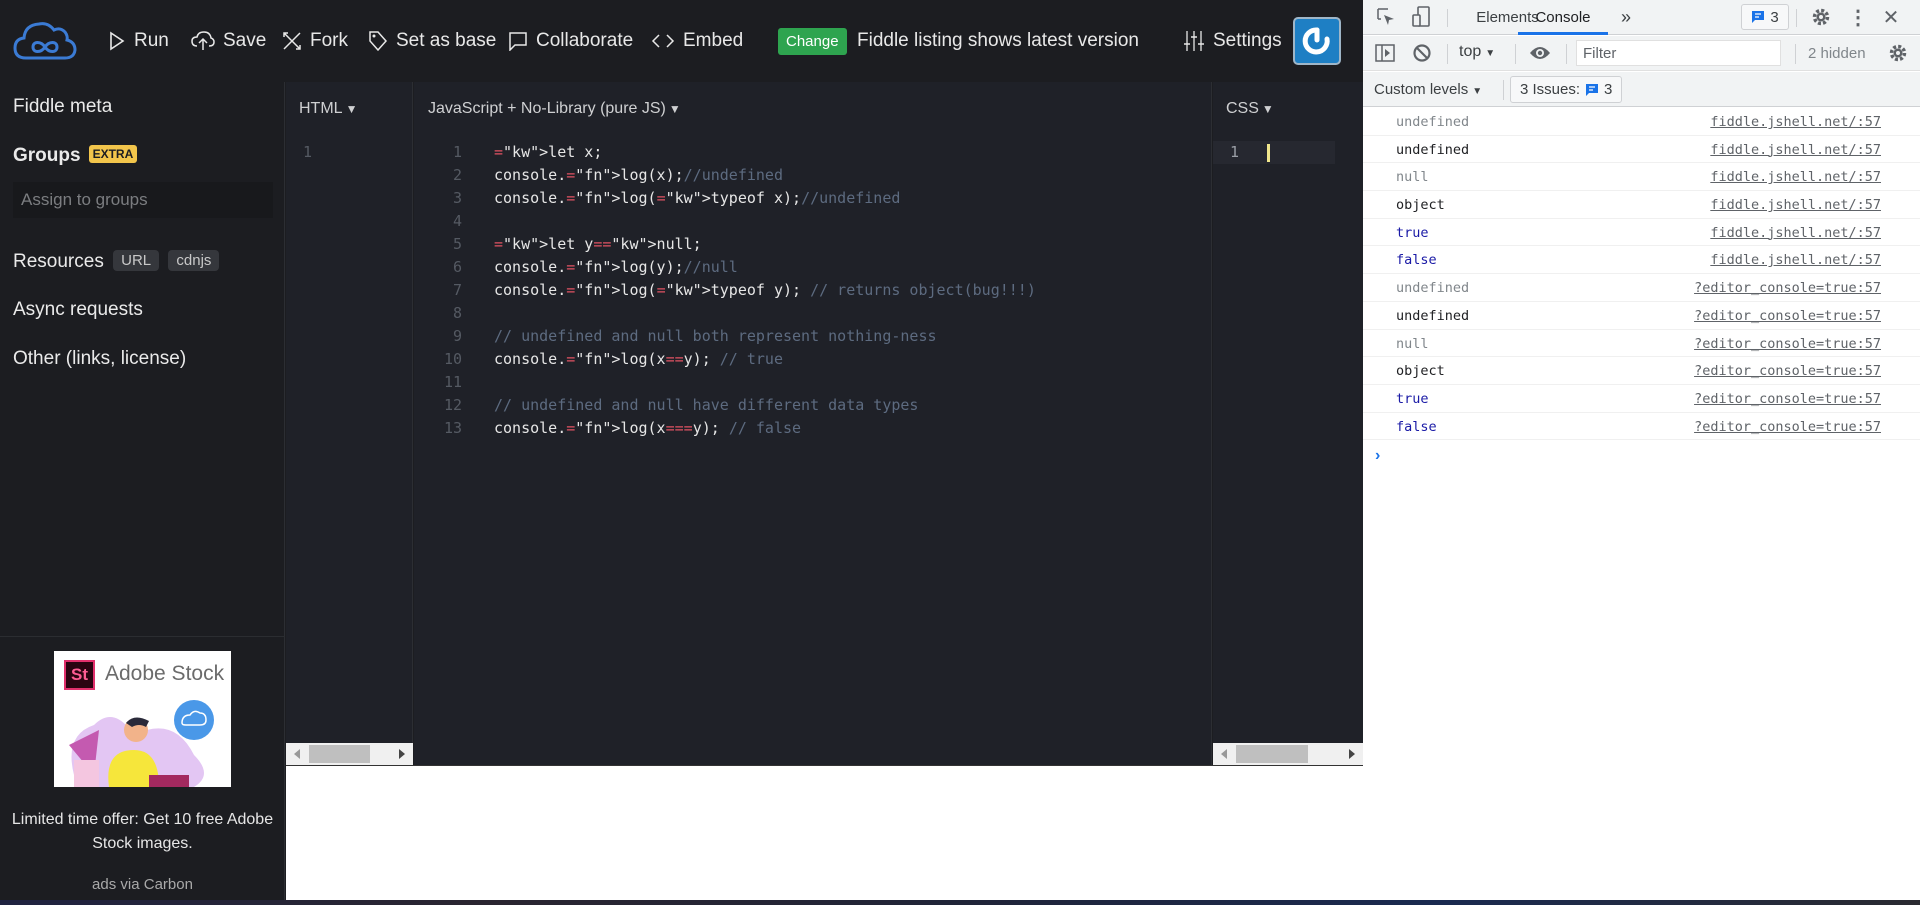 The height and width of the screenshot is (905, 1920). I want to click on css-code: 1, so click(1242, 152).